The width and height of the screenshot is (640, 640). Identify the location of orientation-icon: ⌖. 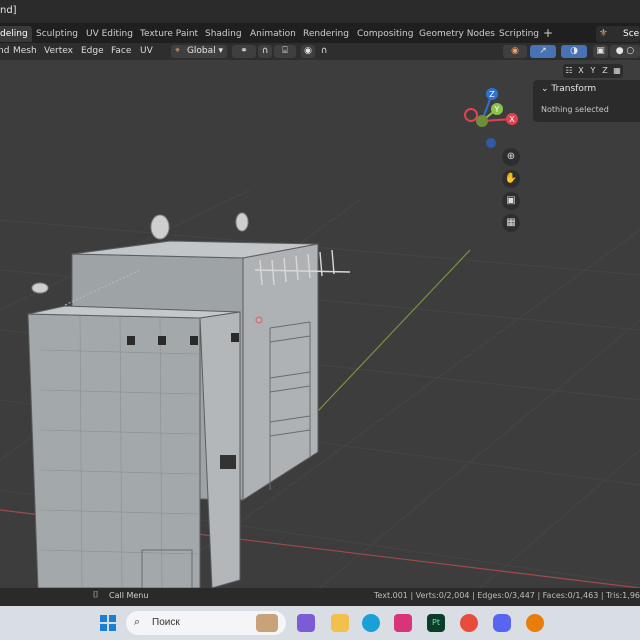
(178, 51).